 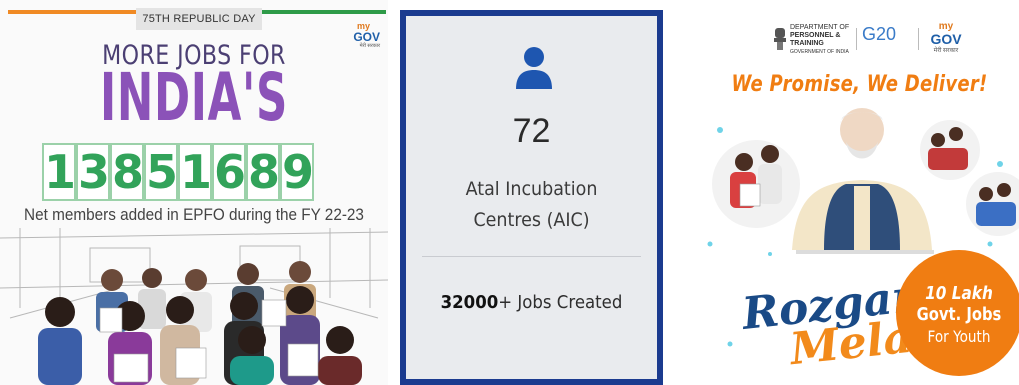 I want to click on jobs-created-line: 32000+ Jobs Created, so click(x=531, y=302).